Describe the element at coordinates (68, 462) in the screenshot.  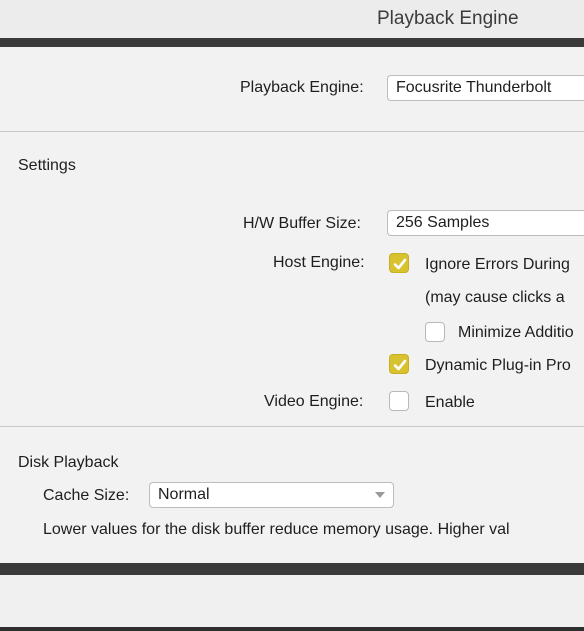
I see `disk-playback-heading: Disk Playback` at that location.